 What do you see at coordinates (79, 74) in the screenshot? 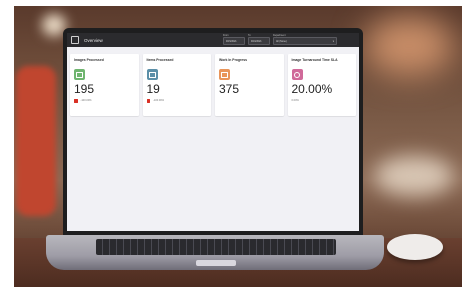
I see `images-icon` at bounding box center [79, 74].